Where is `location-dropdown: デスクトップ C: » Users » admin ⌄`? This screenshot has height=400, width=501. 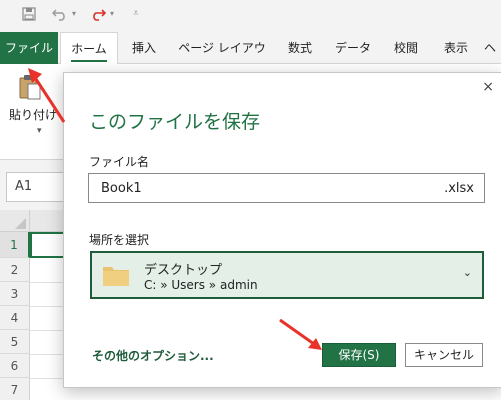
location-dropdown: デスクトップ C: » Users » admin ⌄ is located at coordinates (287, 275).